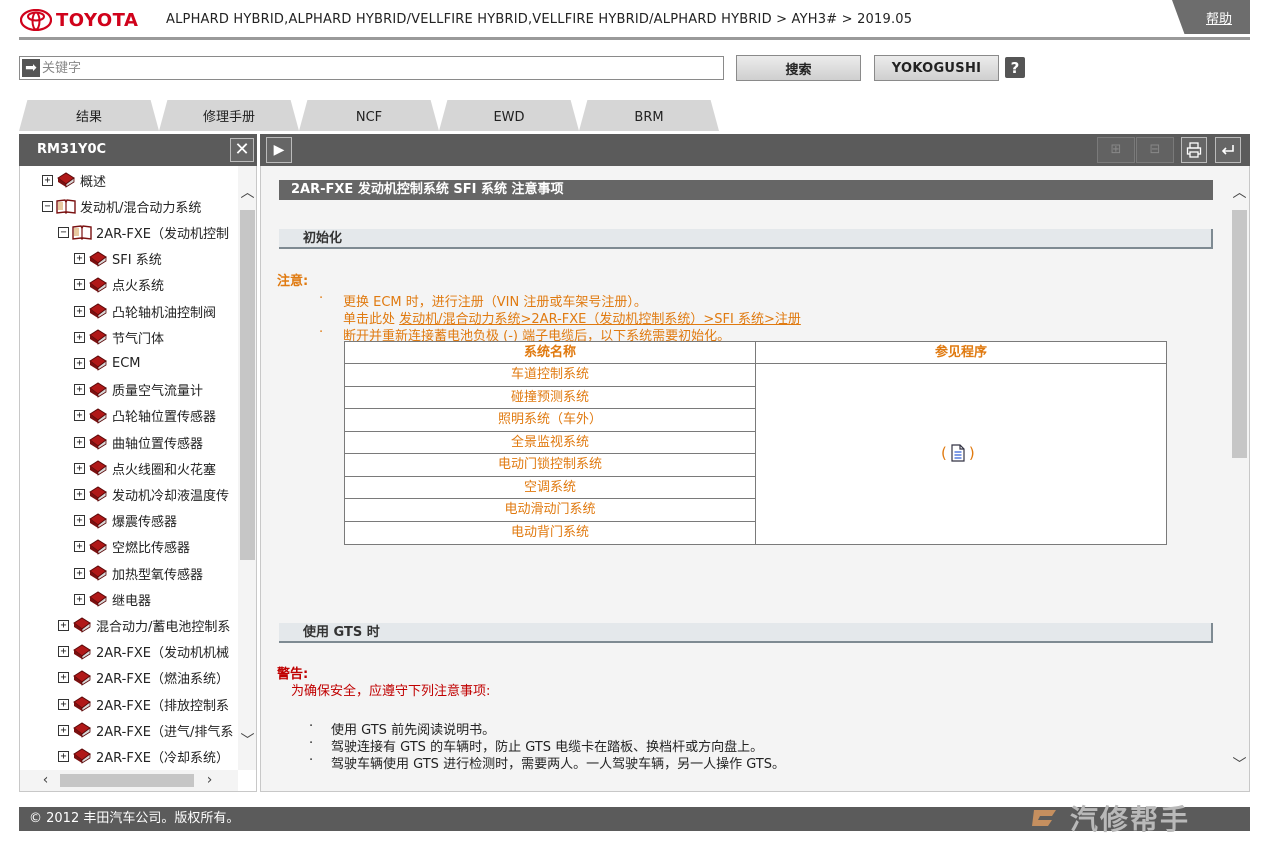 The image size is (1267, 844). I want to click on tree-item: + SFI 系统, so click(118, 259).